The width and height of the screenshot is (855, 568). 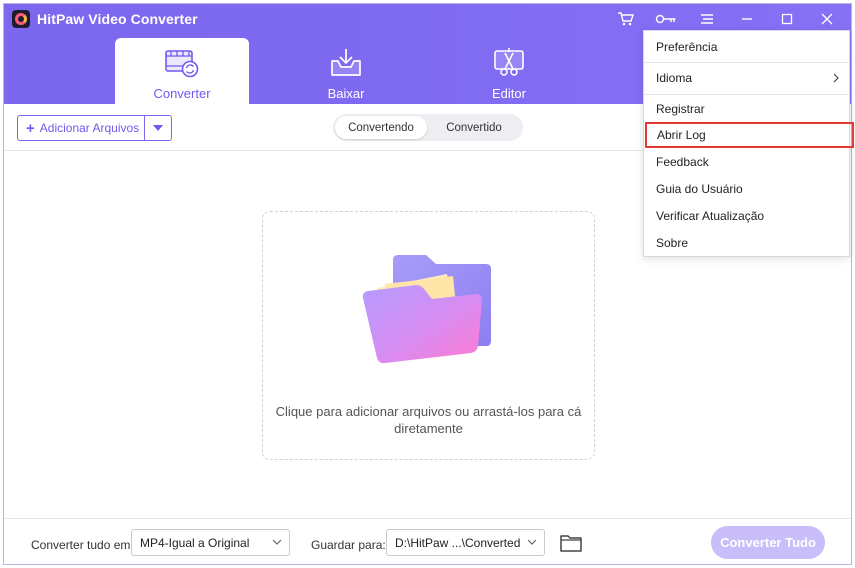 What do you see at coordinates (836, 78) in the screenshot?
I see `chevron-right-icon` at bounding box center [836, 78].